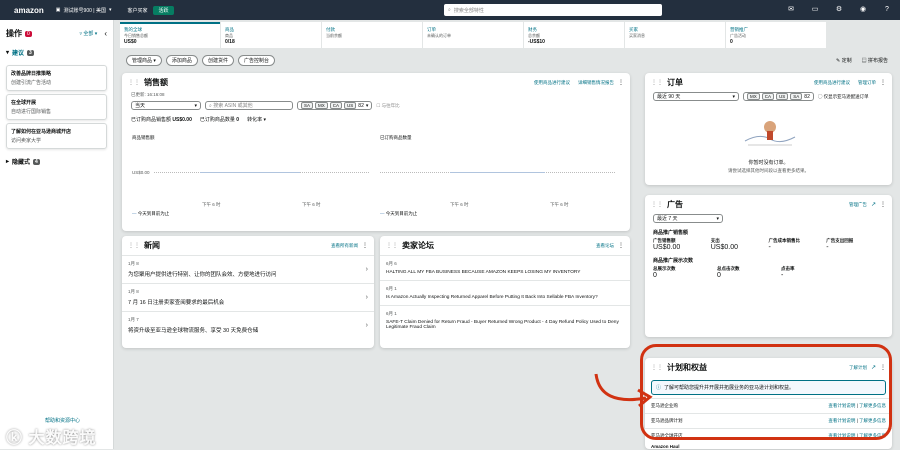 The height and width of the screenshot is (450, 900). What do you see at coordinates (252, 175) in the screenshot?
I see `sales-chart: 商品销售额 US$0.00 下午 6 时 下午 6 时 — 今天到目前为止` at bounding box center [252, 175].